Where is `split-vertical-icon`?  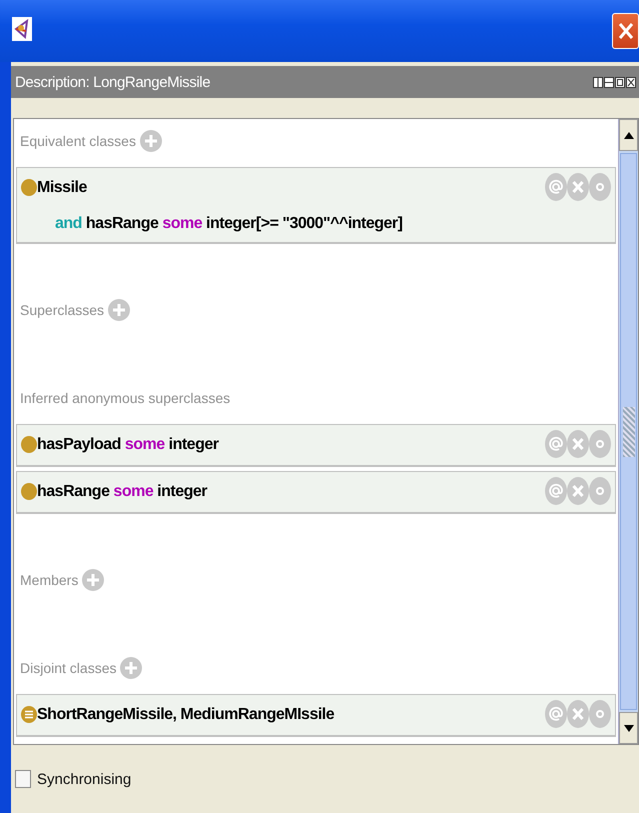 split-vertical-icon is located at coordinates (598, 82).